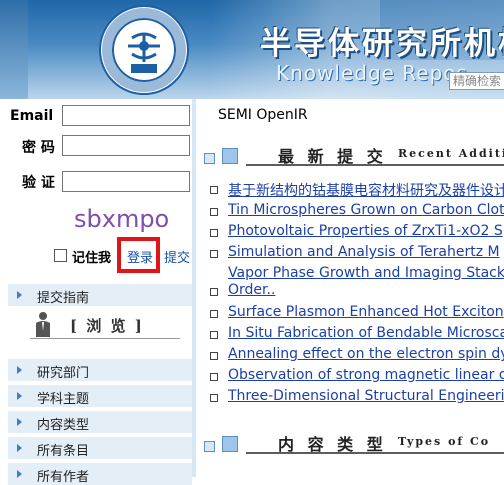  I want to click on browse-header: [ 浏 览 ], so click(110, 326).